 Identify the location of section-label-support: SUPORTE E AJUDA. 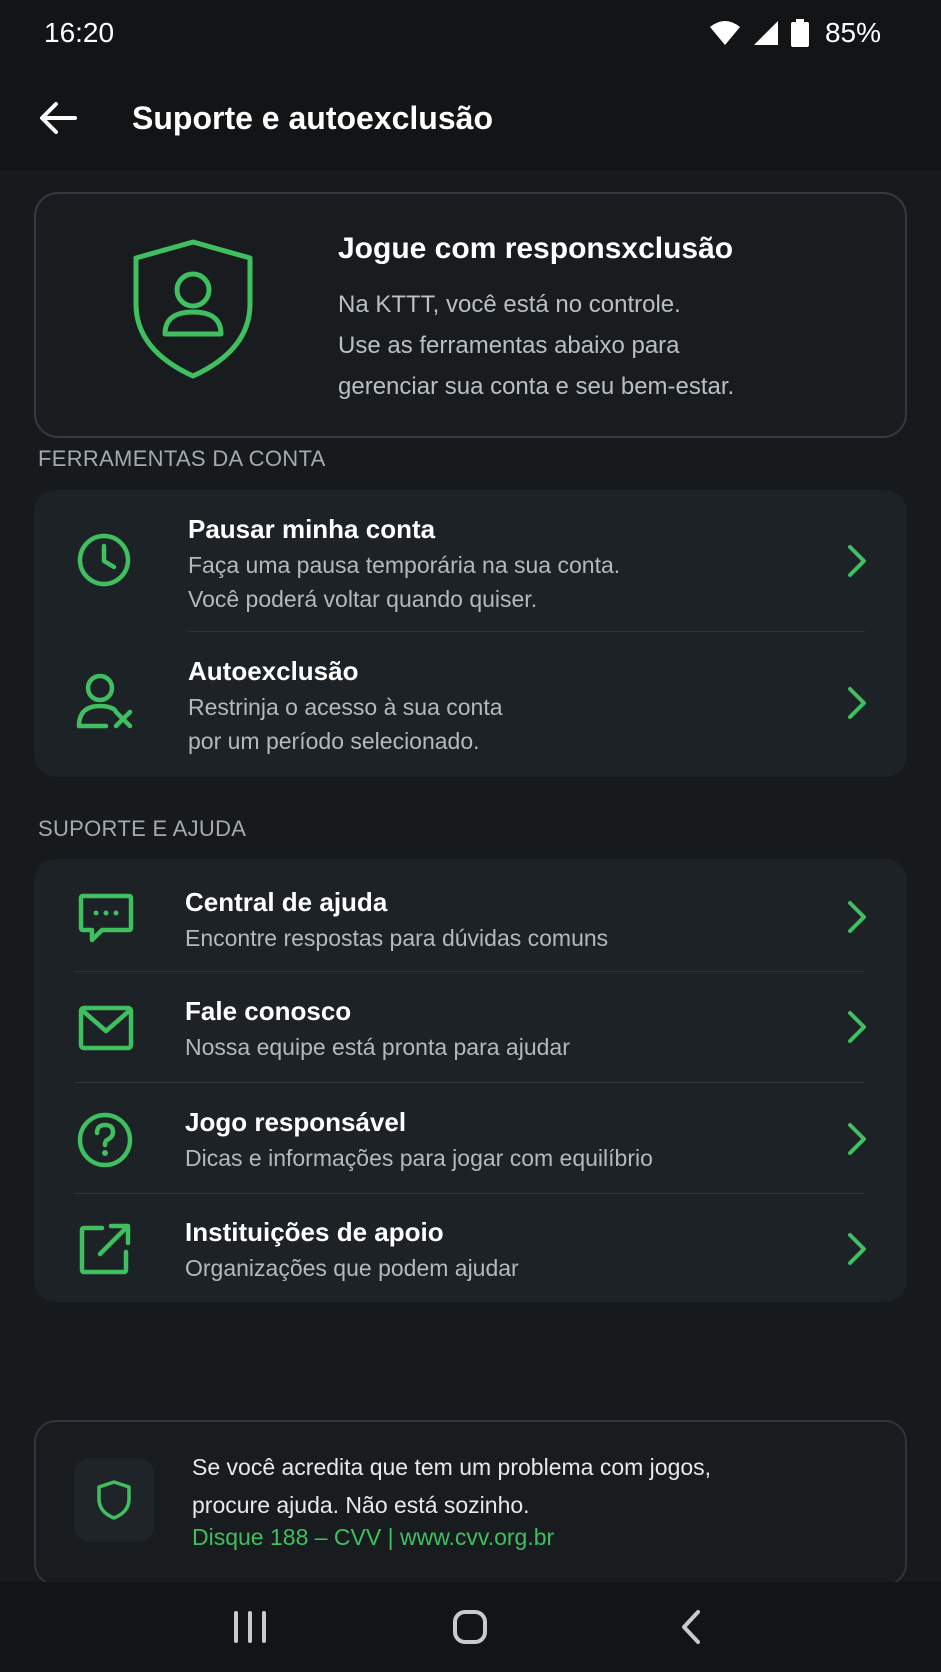
(142, 828).